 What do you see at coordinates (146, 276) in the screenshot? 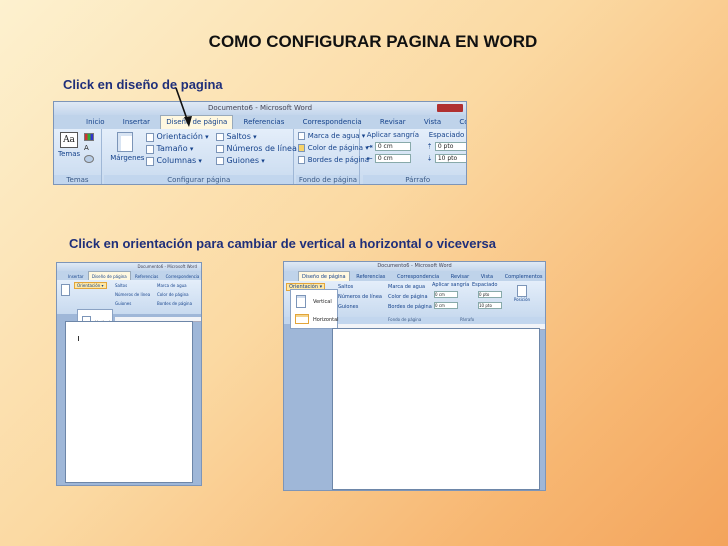
I see `tab-referencias-2: Referencias` at bounding box center [146, 276].